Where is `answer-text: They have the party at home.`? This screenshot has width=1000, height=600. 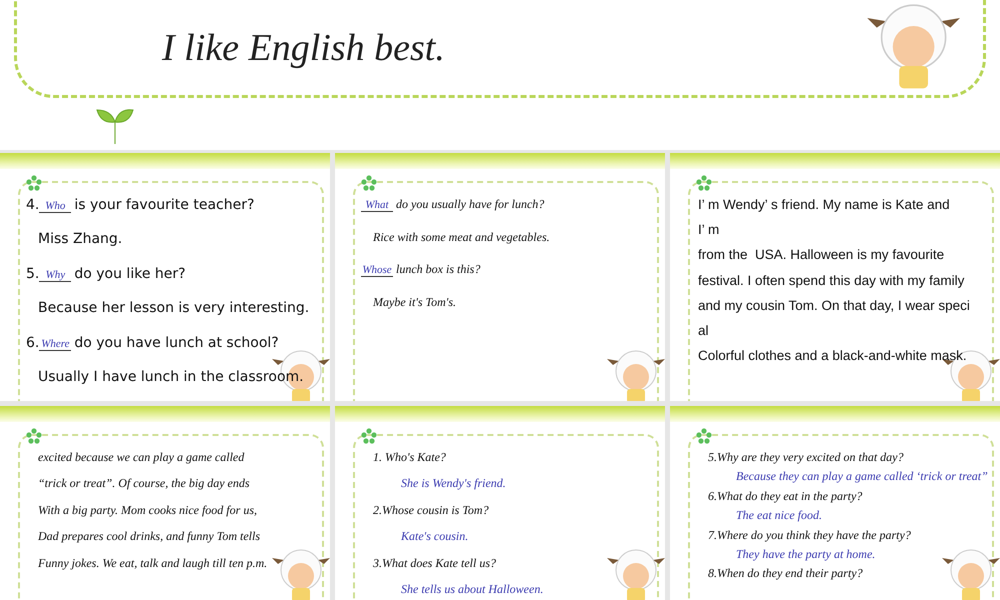
answer-text: They have the party at home. is located at coordinates (805, 554).